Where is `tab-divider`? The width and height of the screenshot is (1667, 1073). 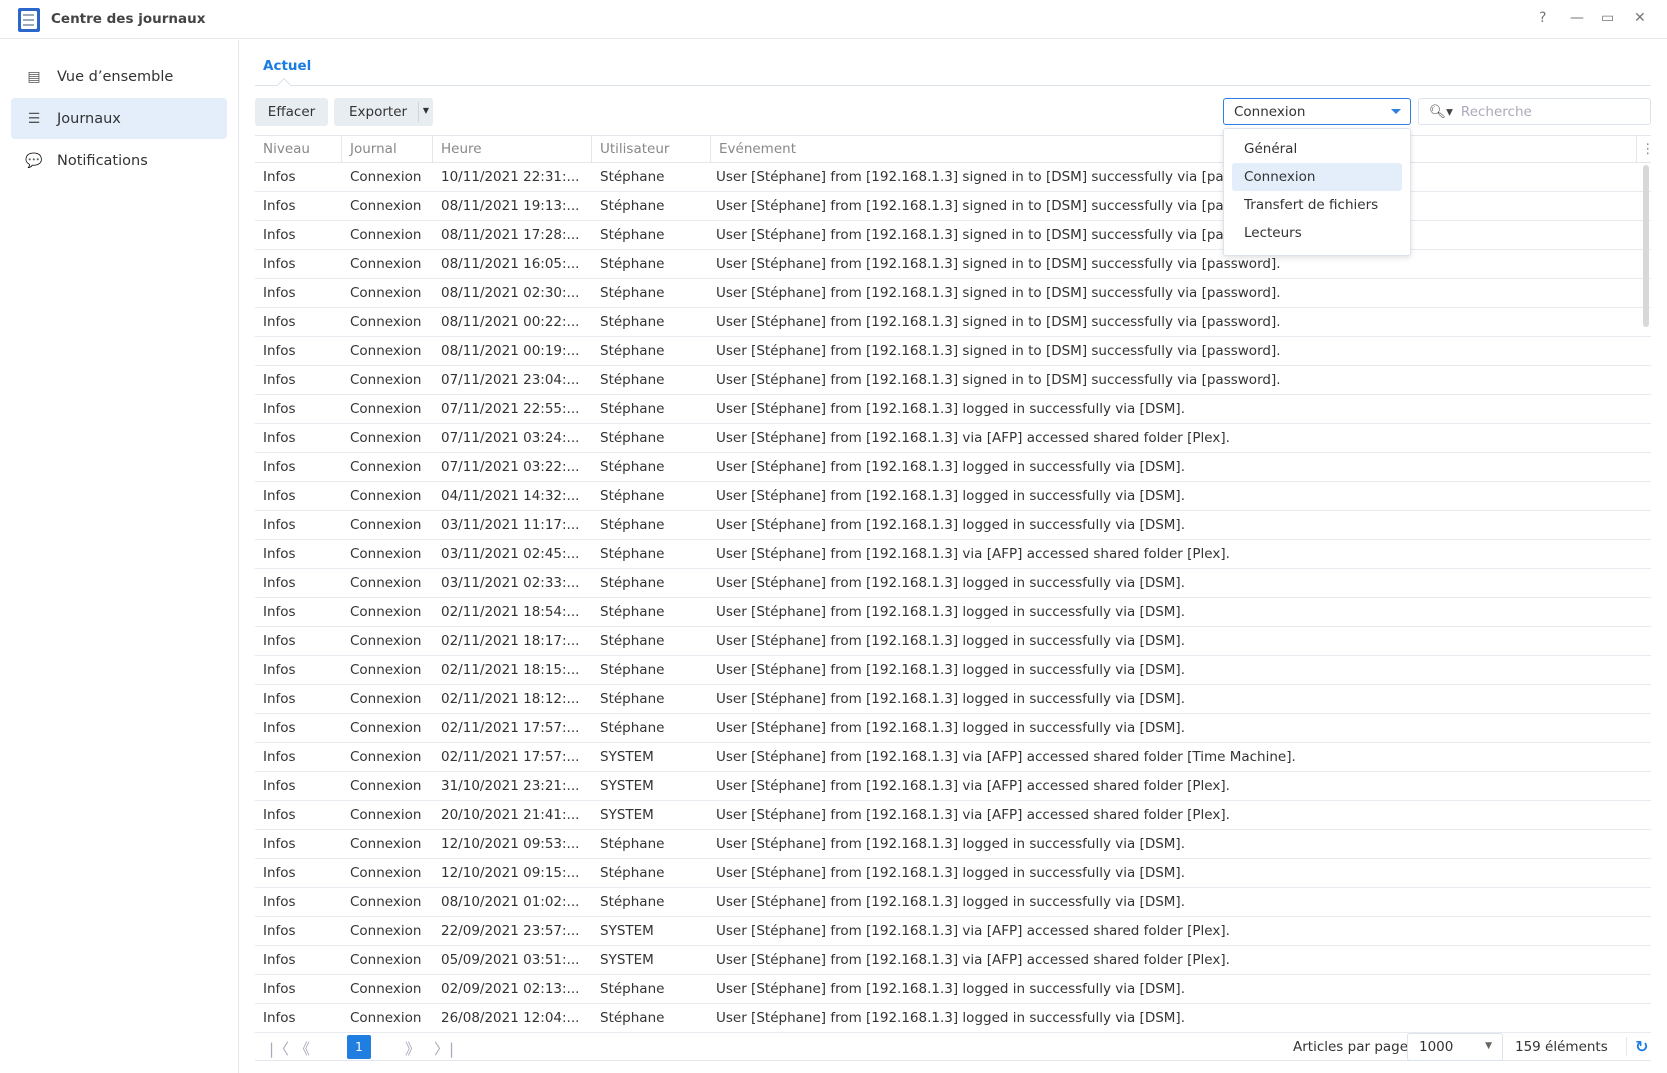
tab-divider is located at coordinates (953, 85).